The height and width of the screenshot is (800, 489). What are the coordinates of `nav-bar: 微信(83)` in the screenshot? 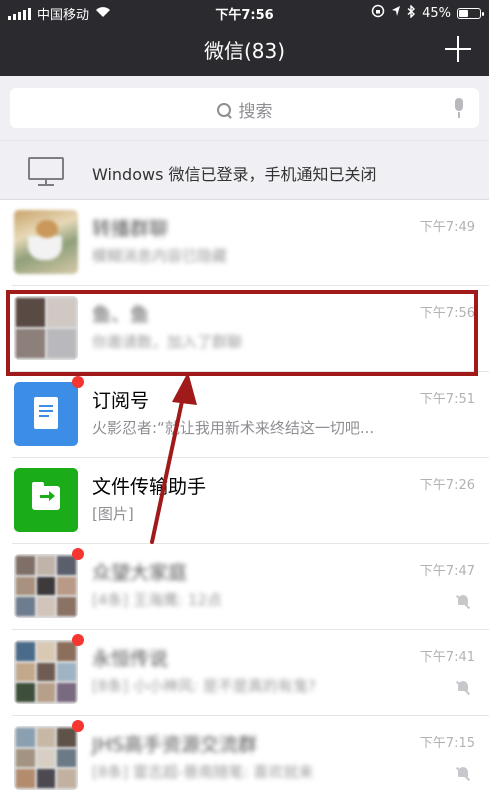 It's located at (244, 50).